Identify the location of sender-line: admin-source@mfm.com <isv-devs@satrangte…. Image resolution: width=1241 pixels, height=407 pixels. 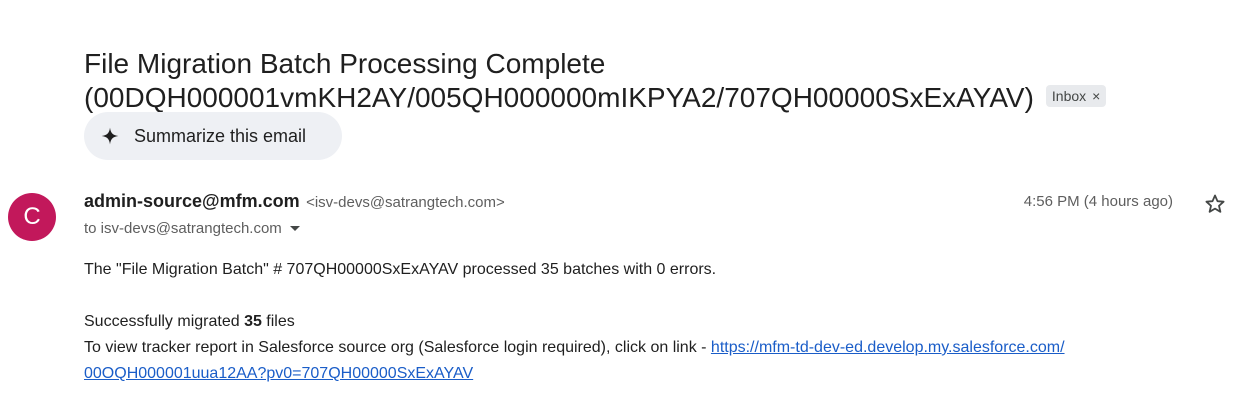
(294, 201).